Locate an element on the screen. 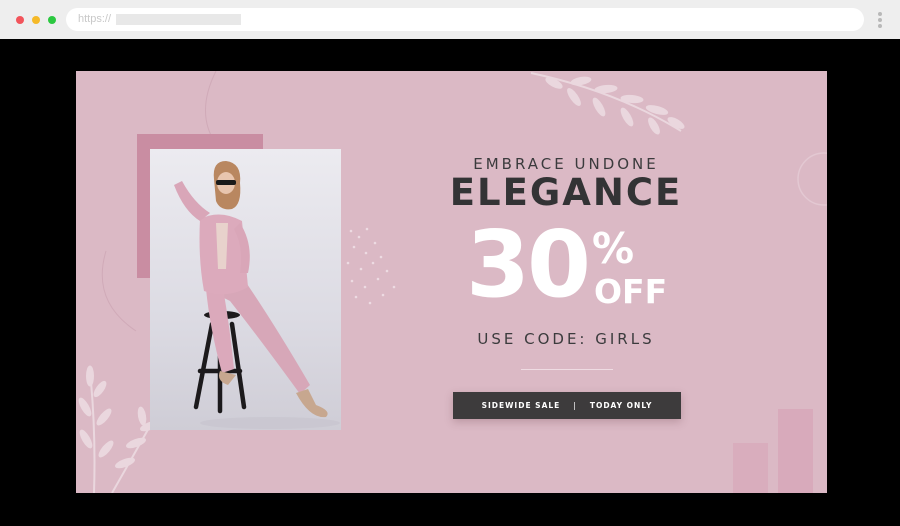 The height and width of the screenshot is (526, 900). dot-pattern is located at coordinates (371, 266).